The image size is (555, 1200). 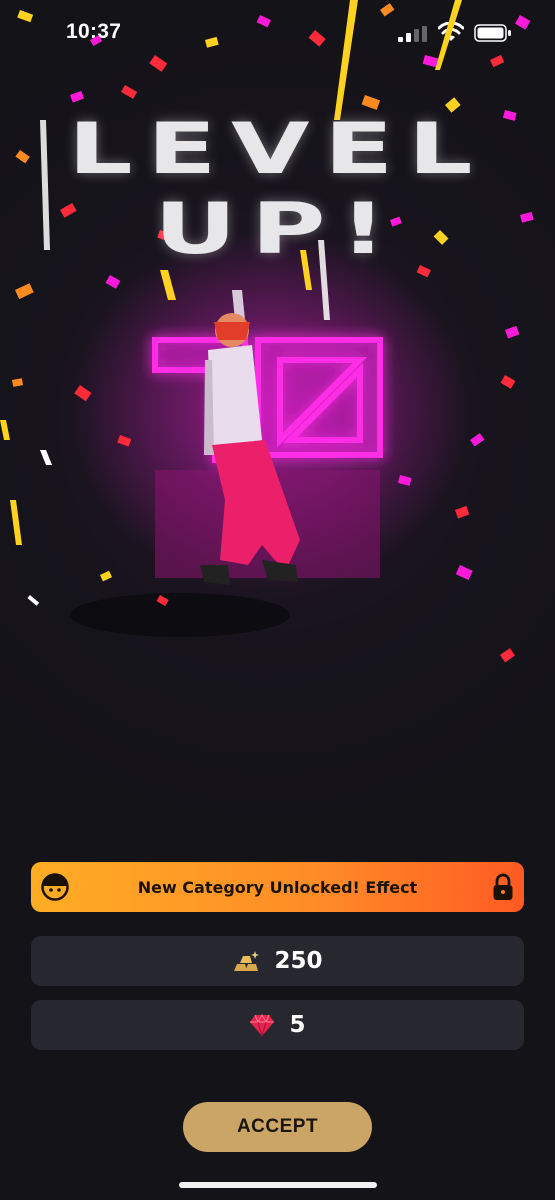 What do you see at coordinates (503, 886) in the screenshot?
I see `lock-icon` at bounding box center [503, 886].